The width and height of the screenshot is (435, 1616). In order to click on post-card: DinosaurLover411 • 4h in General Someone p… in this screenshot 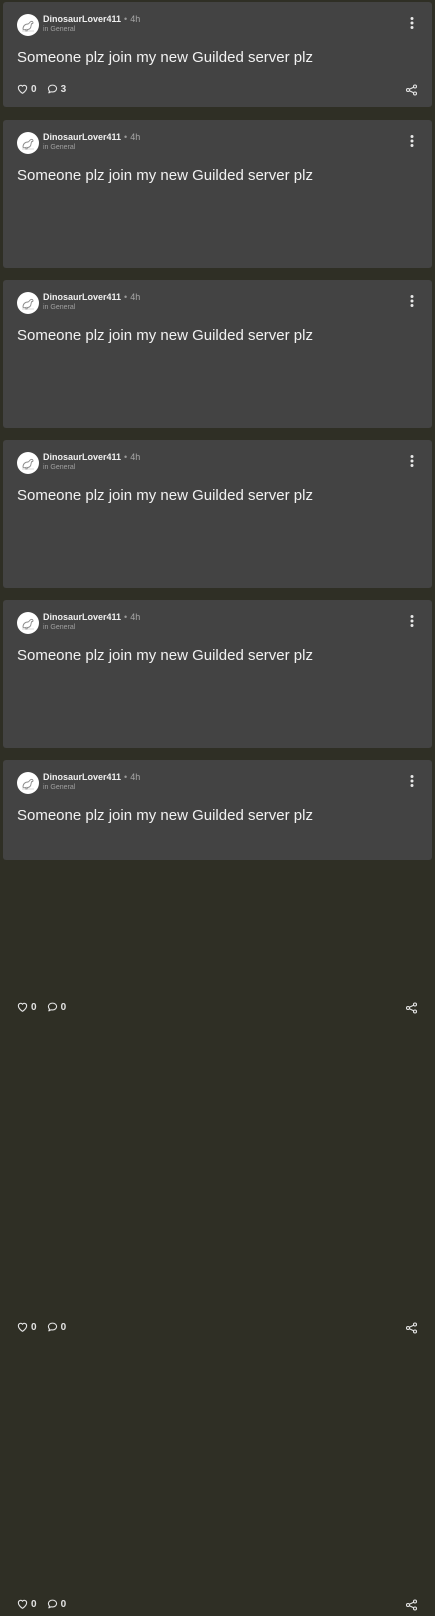, I will do `click(217, 54)`.